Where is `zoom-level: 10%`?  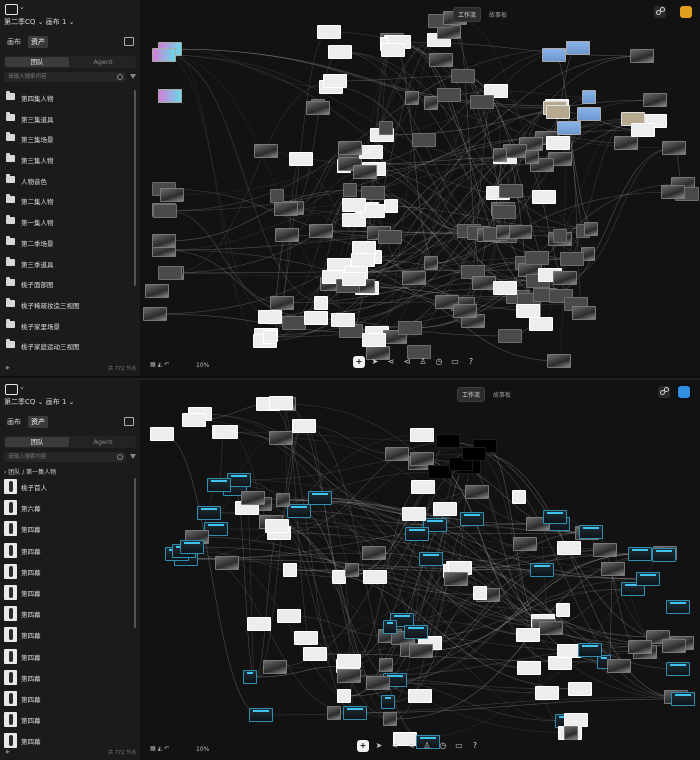 zoom-level: 10% is located at coordinates (202, 749).